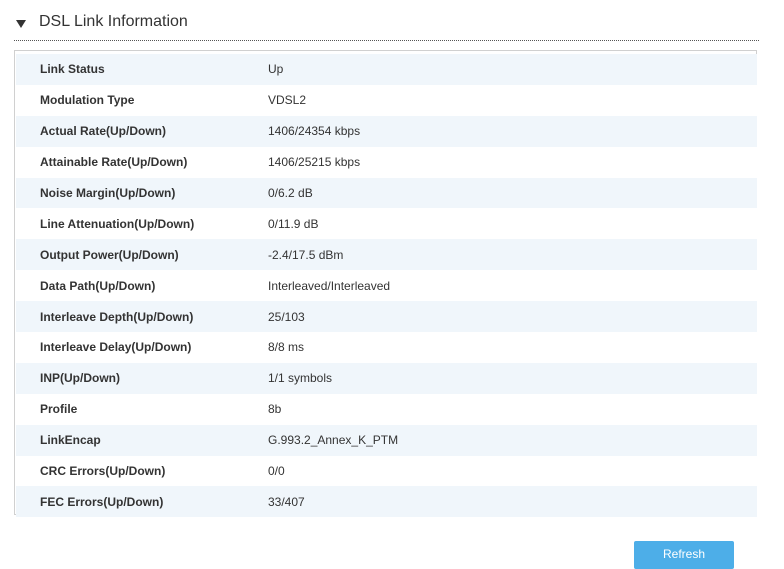 The image size is (784, 569). Describe the element at coordinates (512, 347) in the screenshot. I see `row-value: 8/8 ms` at that location.